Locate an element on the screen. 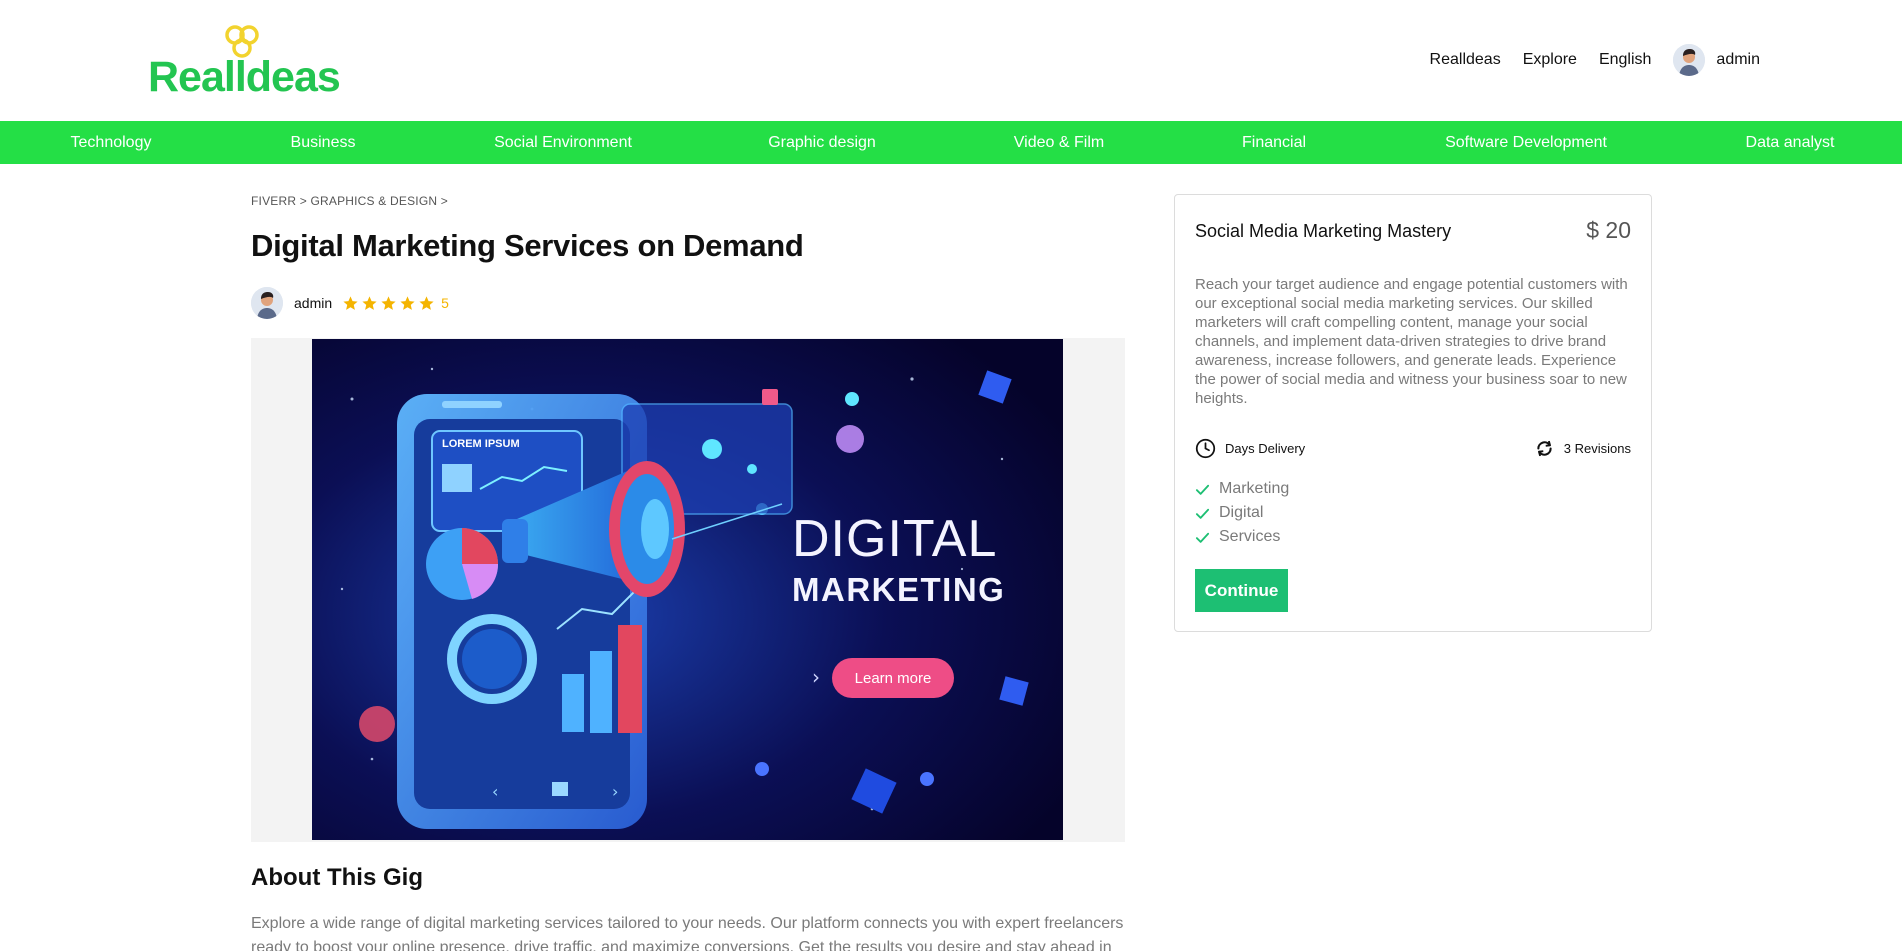 The height and width of the screenshot is (951, 1902). package-meta: Days Delivery 3 Revisions is located at coordinates (1413, 448).